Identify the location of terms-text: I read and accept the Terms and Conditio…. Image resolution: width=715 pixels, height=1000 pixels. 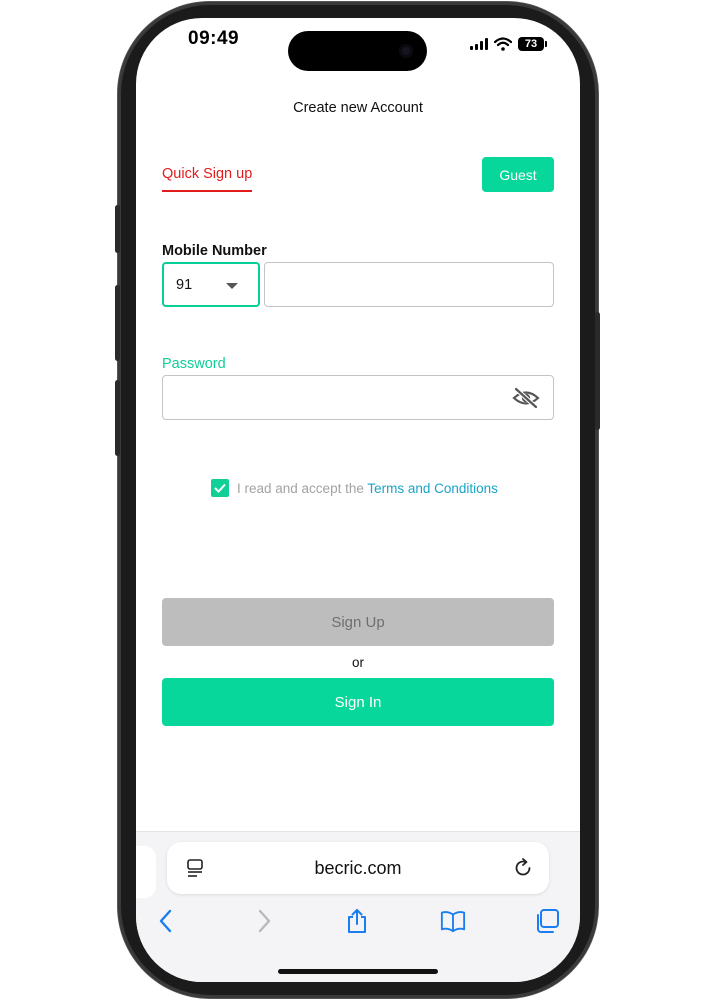
(367, 488).